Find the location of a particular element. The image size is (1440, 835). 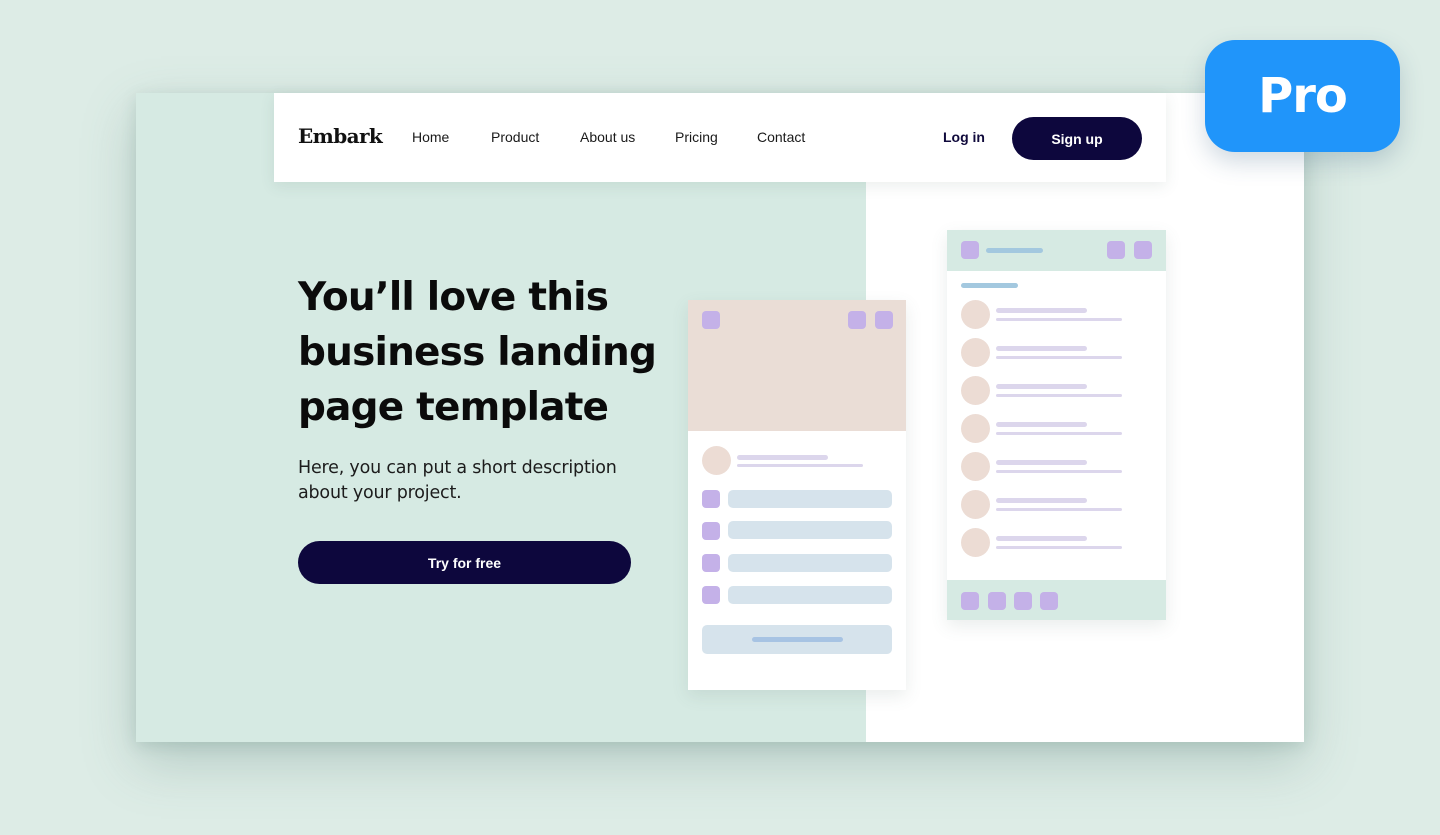

signup-button: Sign up is located at coordinates (1077, 138).